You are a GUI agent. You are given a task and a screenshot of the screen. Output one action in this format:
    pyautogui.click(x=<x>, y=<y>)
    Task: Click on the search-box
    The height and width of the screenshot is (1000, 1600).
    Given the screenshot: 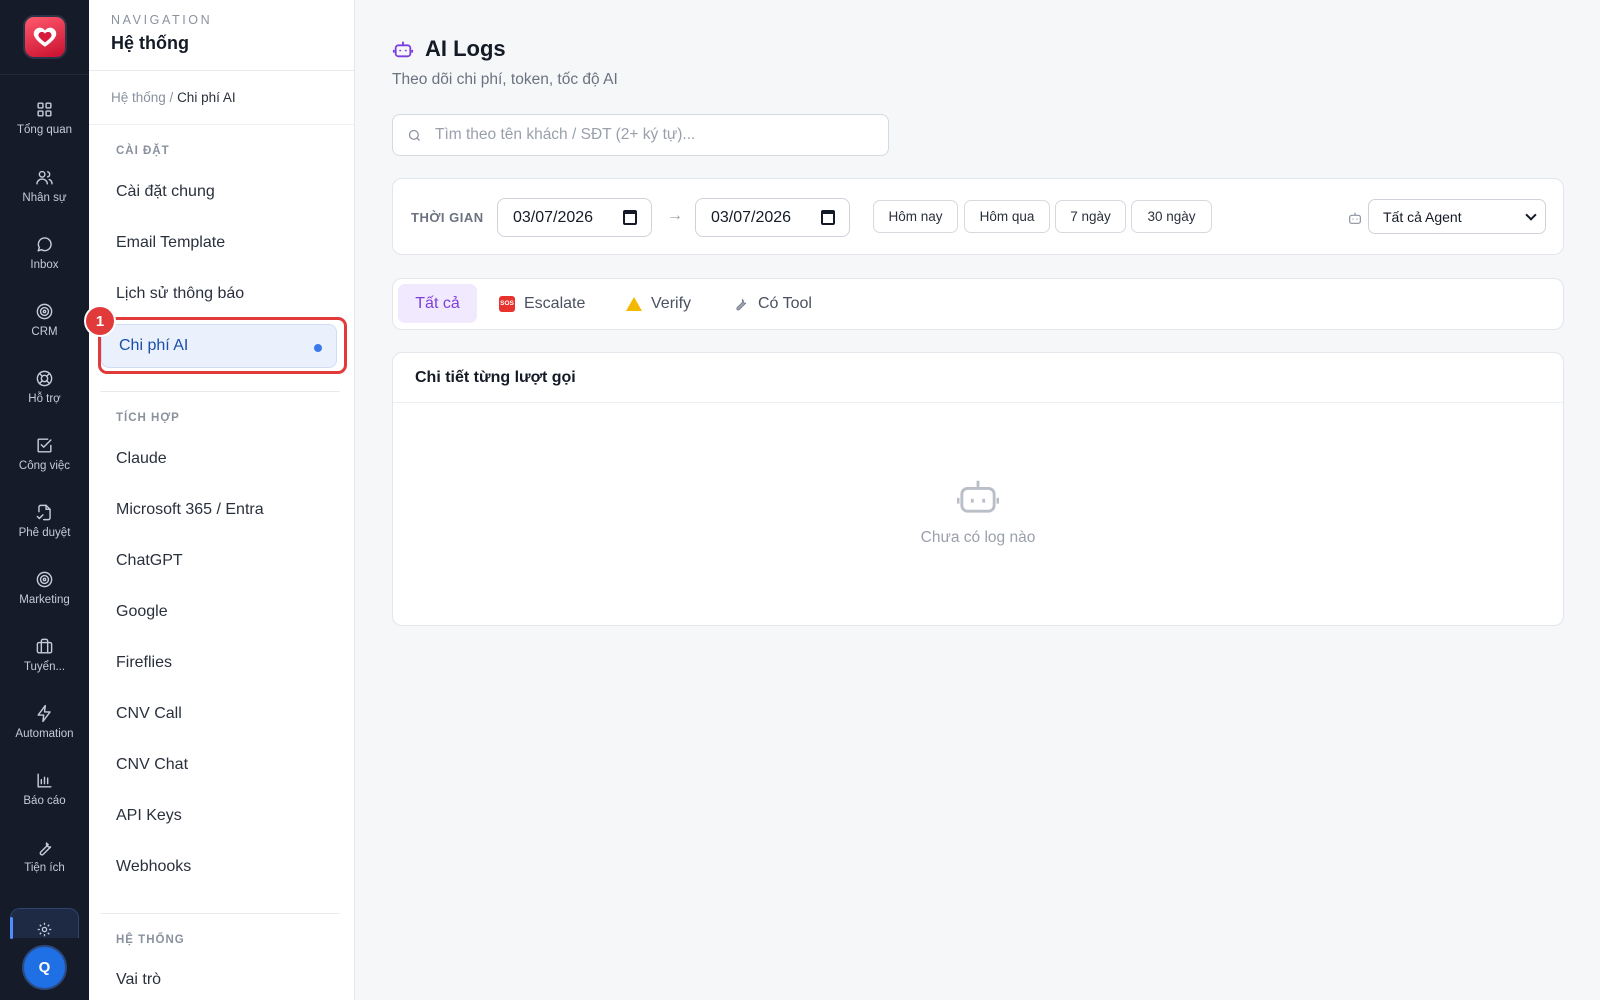 What is the action you would take?
    pyautogui.click(x=640, y=135)
    